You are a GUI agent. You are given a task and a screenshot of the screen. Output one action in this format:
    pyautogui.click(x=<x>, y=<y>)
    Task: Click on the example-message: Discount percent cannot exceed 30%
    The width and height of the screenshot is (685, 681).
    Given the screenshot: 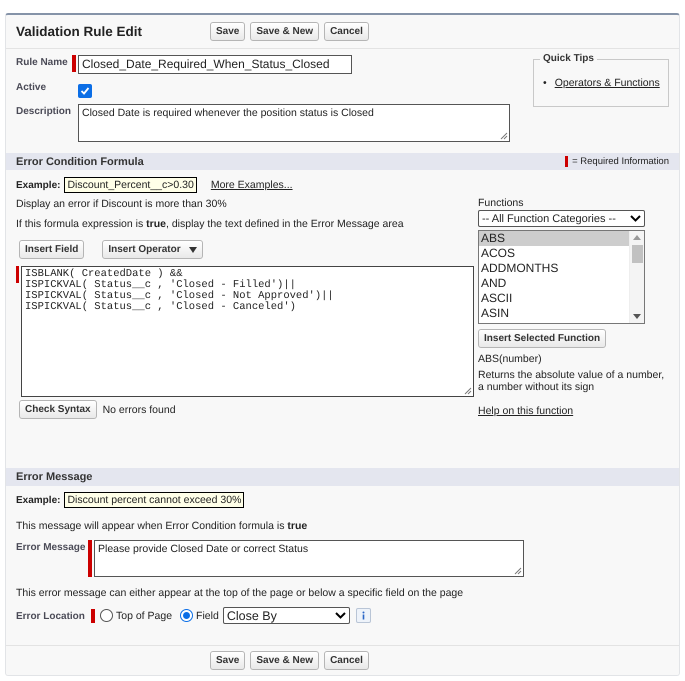 What is the action you would take?
    pyautogui.click(x=154, y=500)
    